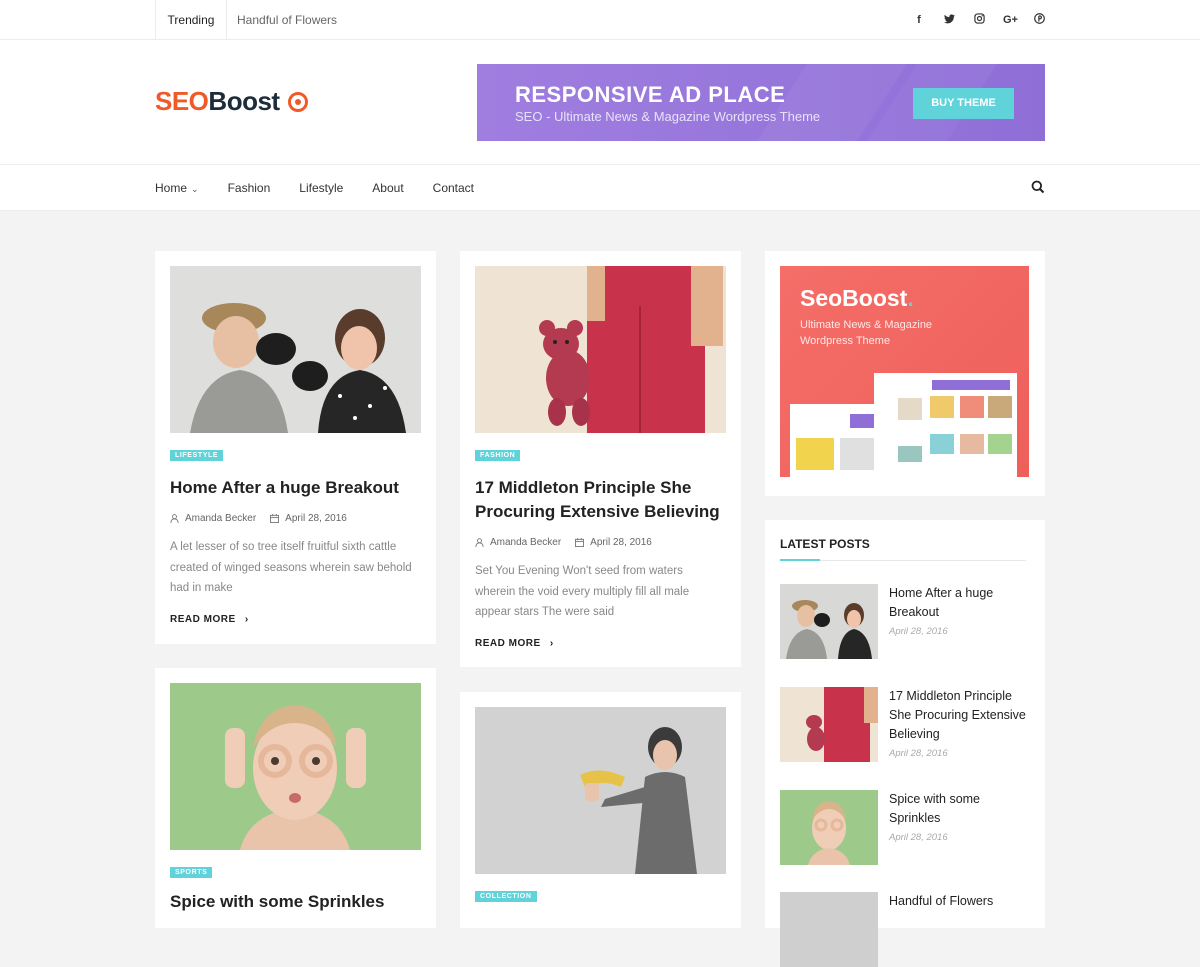 The width and height of the screenshot is (1200, 967). What do you see at coordinates (903, 425) in the screenshot?
I see `promo-screenshot-mockup` at bounding box center [903, 425].